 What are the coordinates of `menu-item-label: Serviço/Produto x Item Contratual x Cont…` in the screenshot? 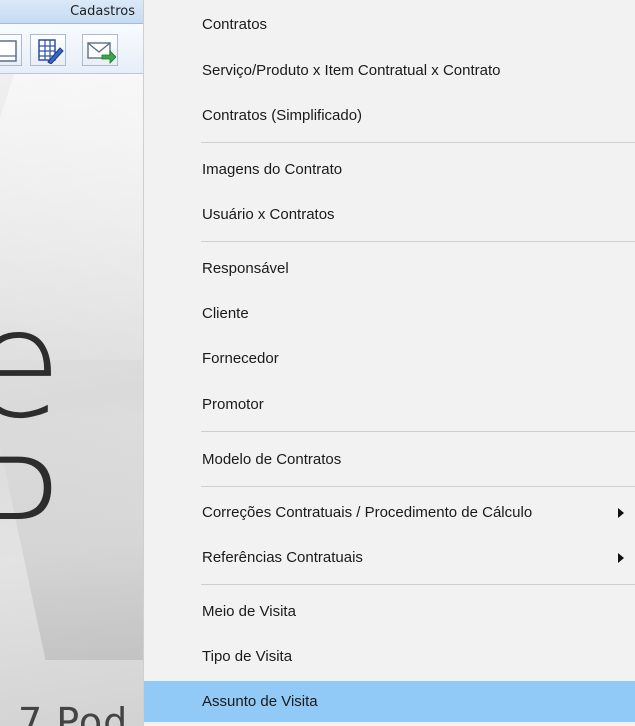 It's located at (351, 70).